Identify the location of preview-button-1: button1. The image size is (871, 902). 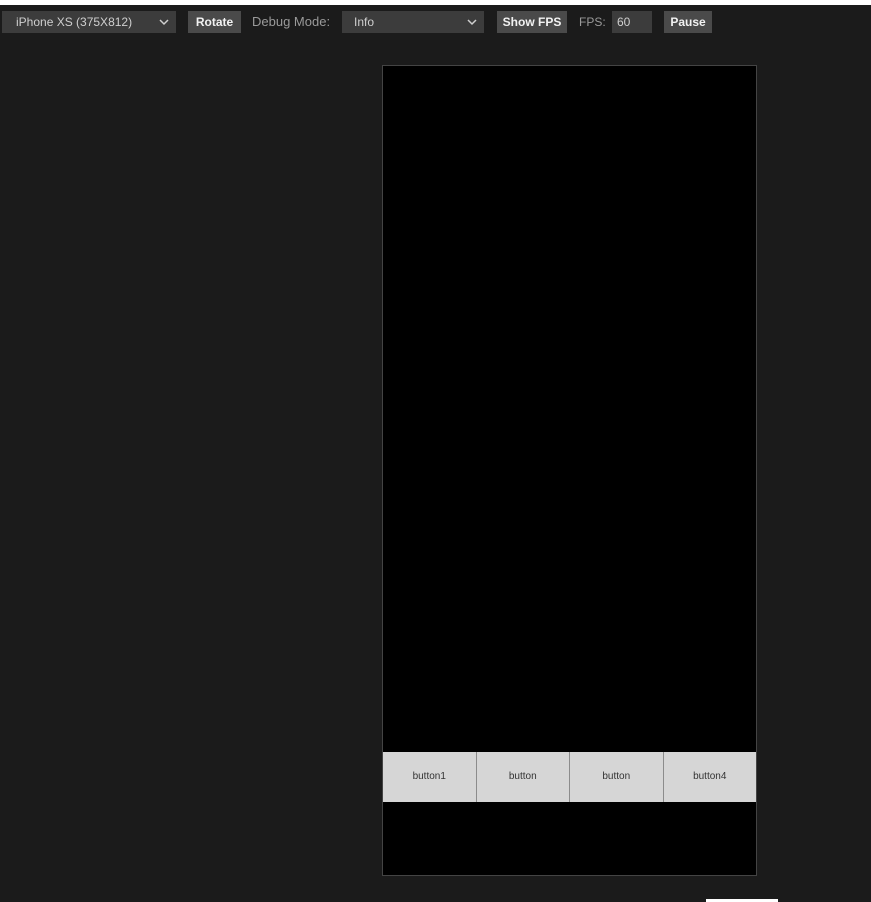
(430, 777).